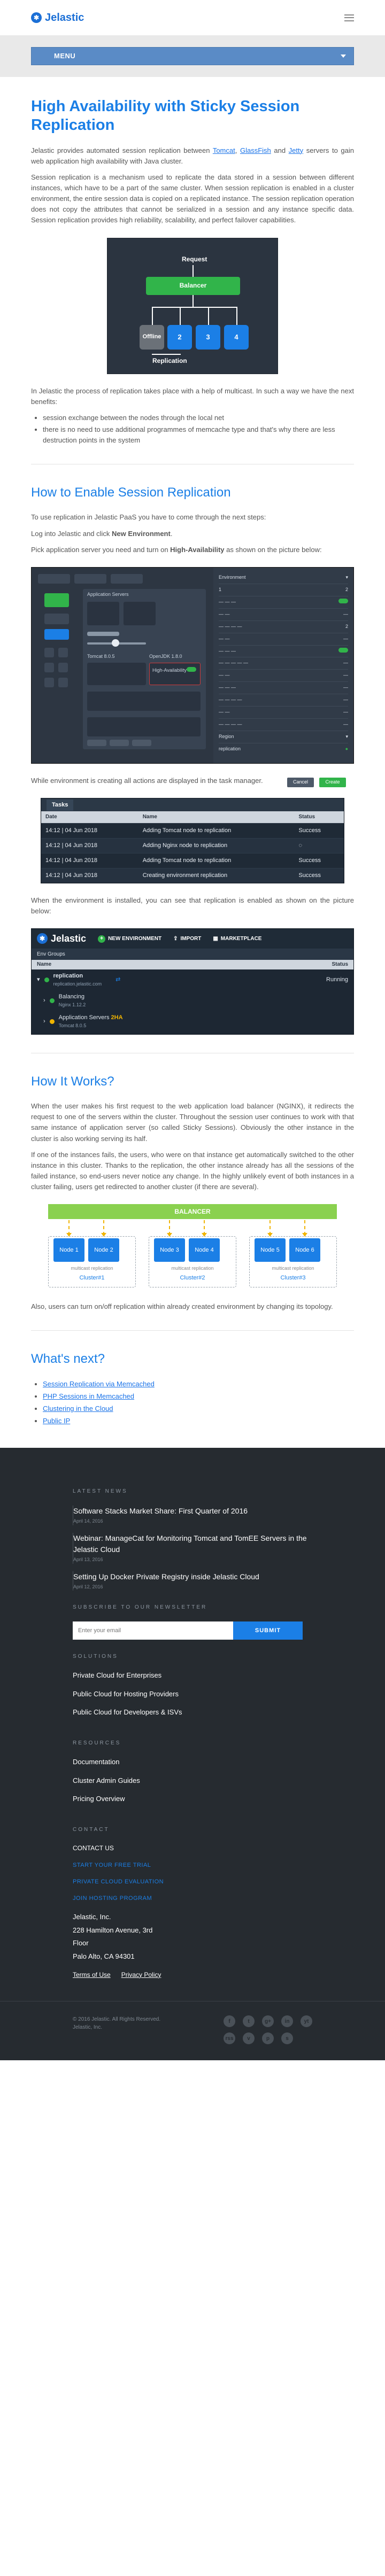 This screenshot has width=385, height=2576. What do you see at coordinates (88, 1521) in the screenshot?
I see `news-date: April 14, 2016` at bounding box center [88, 1521].